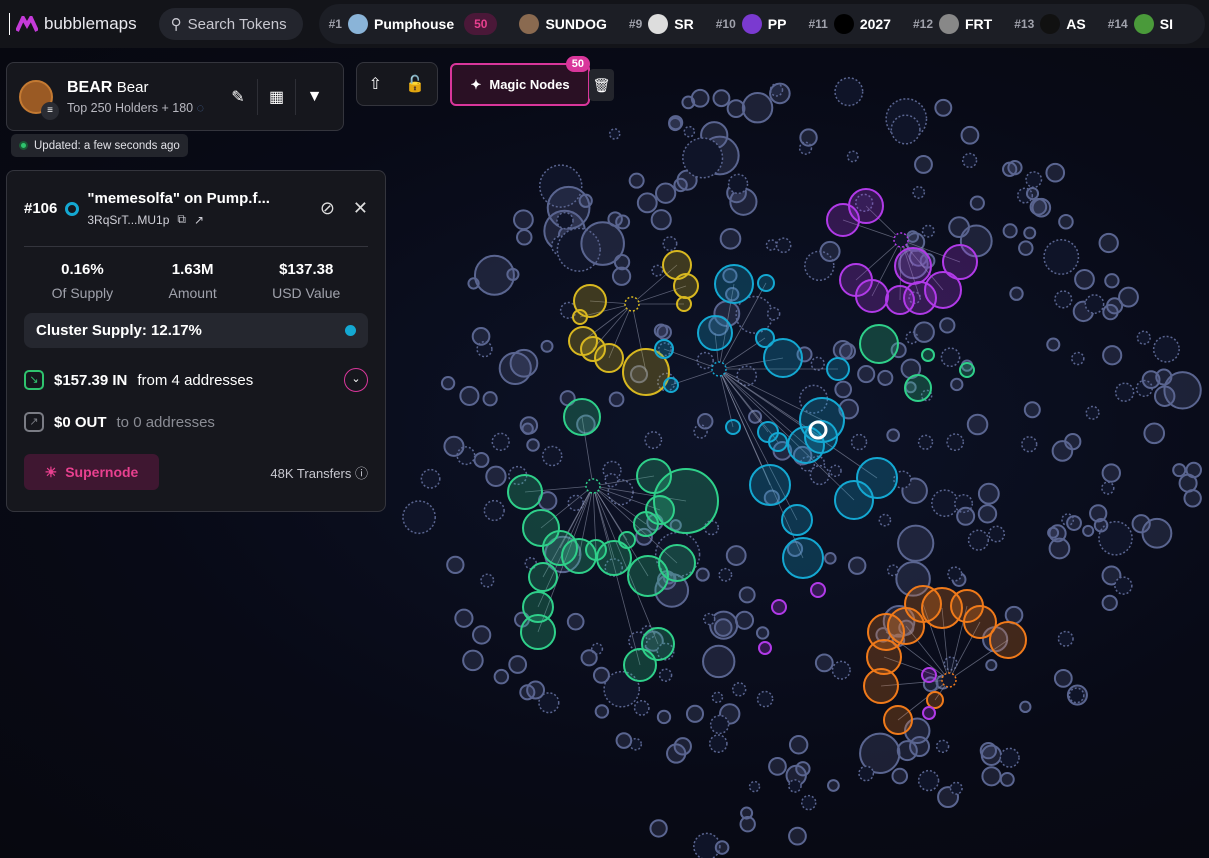 This screenshot has height=858, width=1209. Describe the element at coordinates (276, 96) in the screenshot. I see `calendar-button: ▦` at that location.